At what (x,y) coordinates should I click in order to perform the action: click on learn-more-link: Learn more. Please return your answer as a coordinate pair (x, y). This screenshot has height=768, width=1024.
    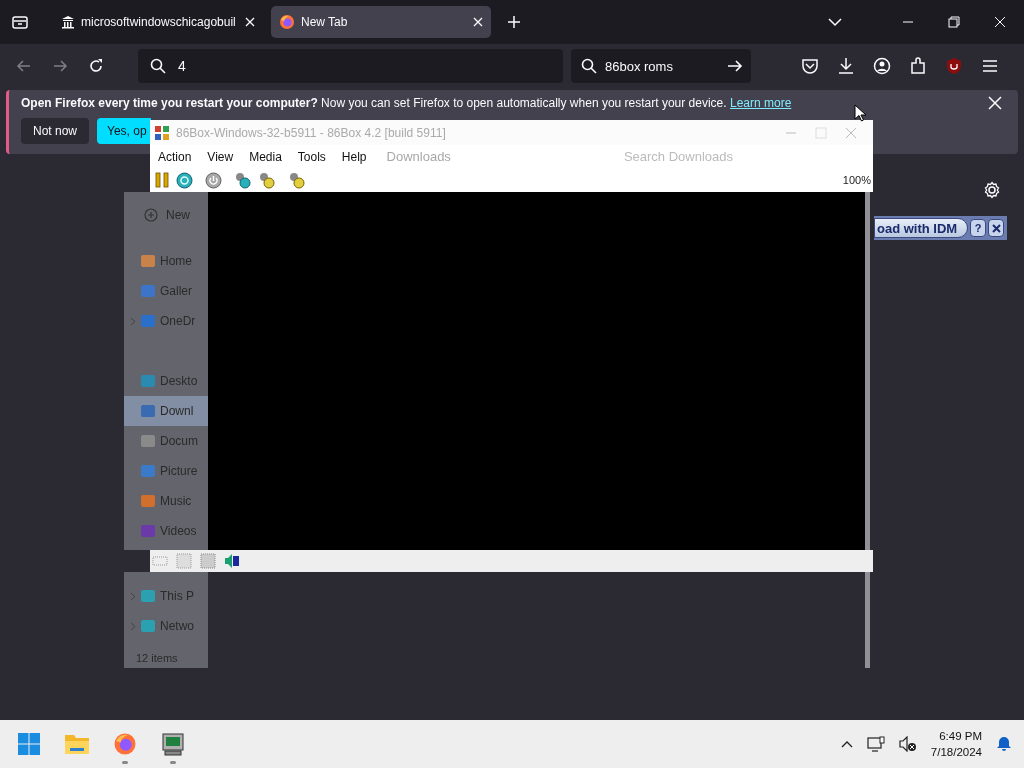
    Looking at the image, I should click on (760, 103).